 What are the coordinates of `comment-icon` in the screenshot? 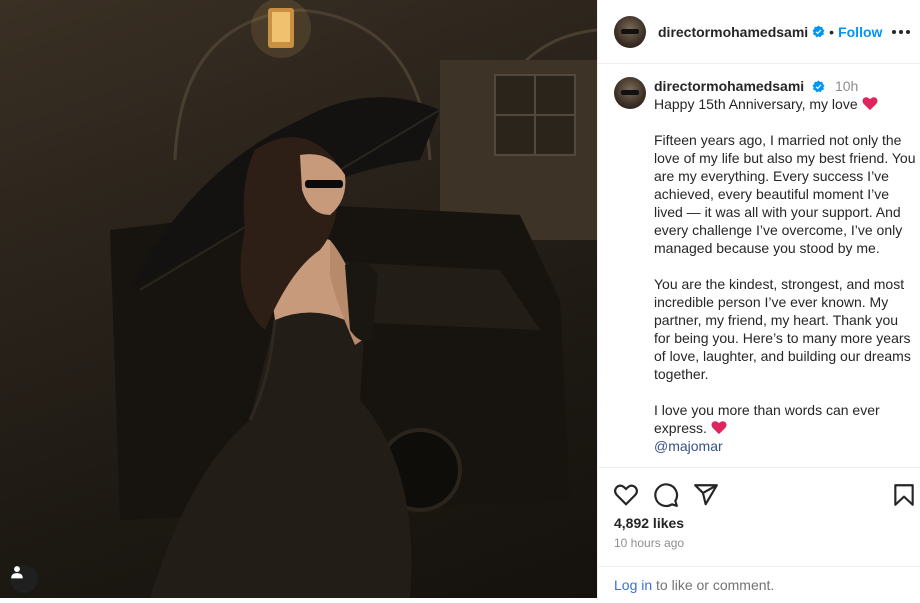 It's located at (666, 495).